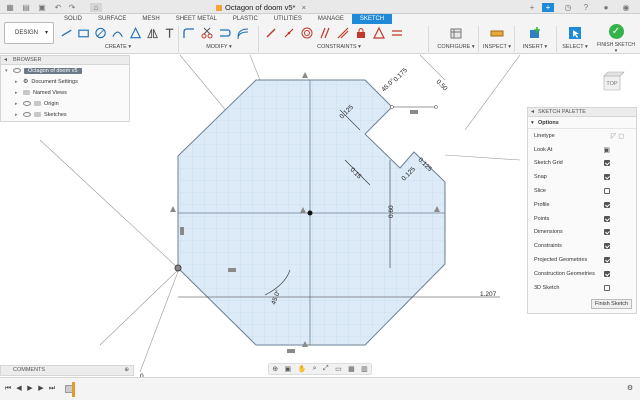  Describe the element at coordinates (607, 218) in the screenshot. I see `points-checkbox` at that location.